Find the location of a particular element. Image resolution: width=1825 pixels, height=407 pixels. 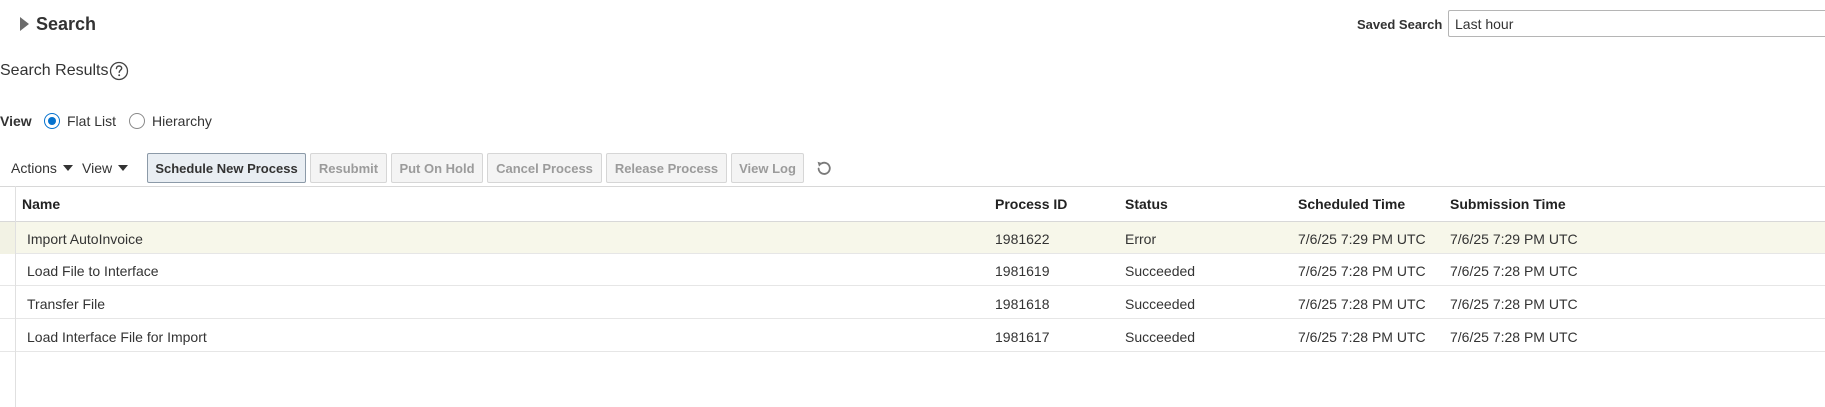

expand-triangle-icon is located at coordinates (24, 24).